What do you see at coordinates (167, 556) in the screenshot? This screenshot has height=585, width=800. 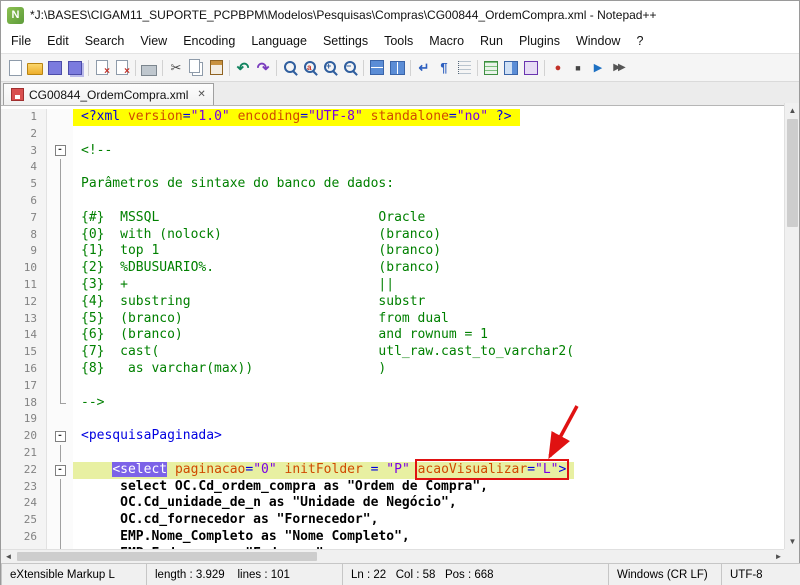 I see `horizontal-scrollbar-thumb` at bounding box center [167, 556].